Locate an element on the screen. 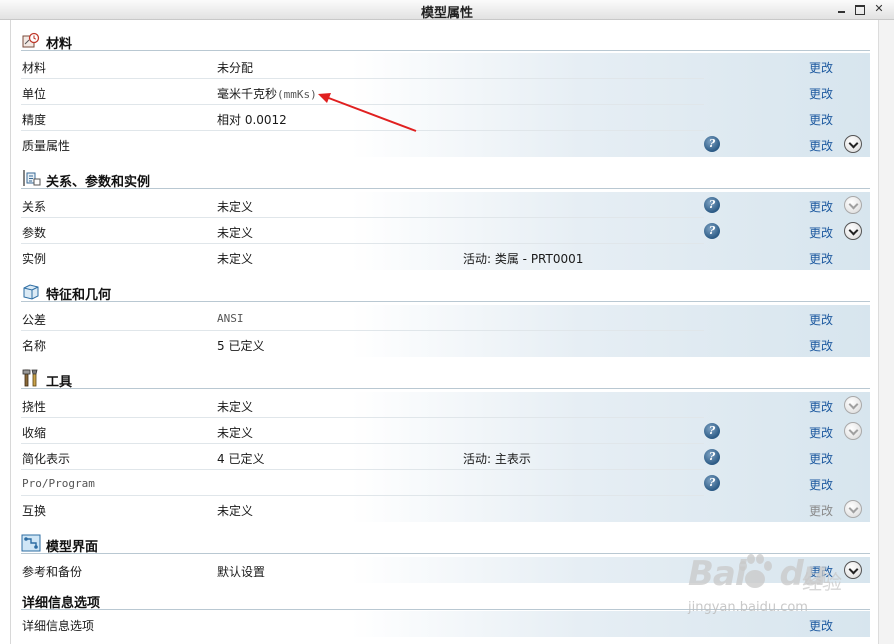  row-label: Pro/Program is located at coordinates (58, 483).